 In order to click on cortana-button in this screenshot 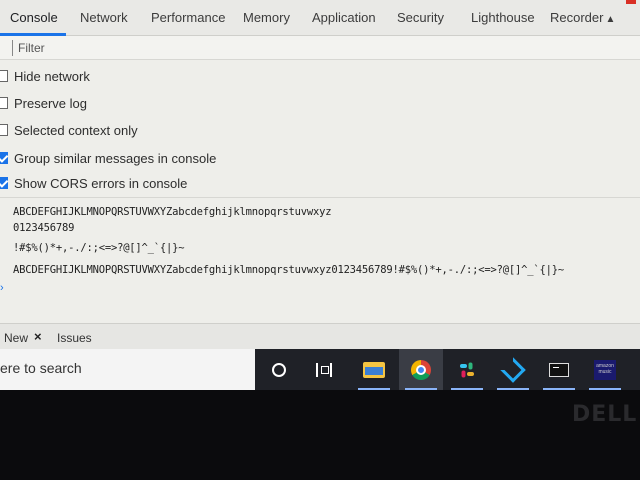, I will do `click(279, 369)`.